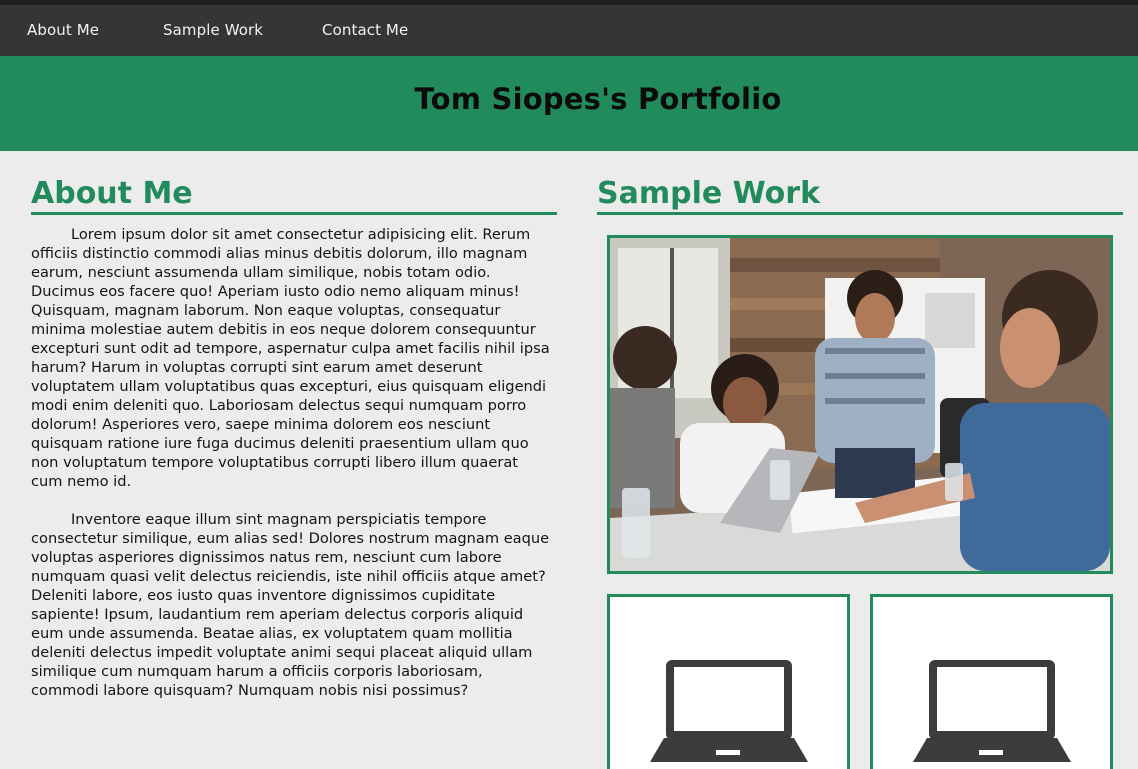  I want to click on top-nav: About Me Sample Work Contact Me, so click(569, 30).